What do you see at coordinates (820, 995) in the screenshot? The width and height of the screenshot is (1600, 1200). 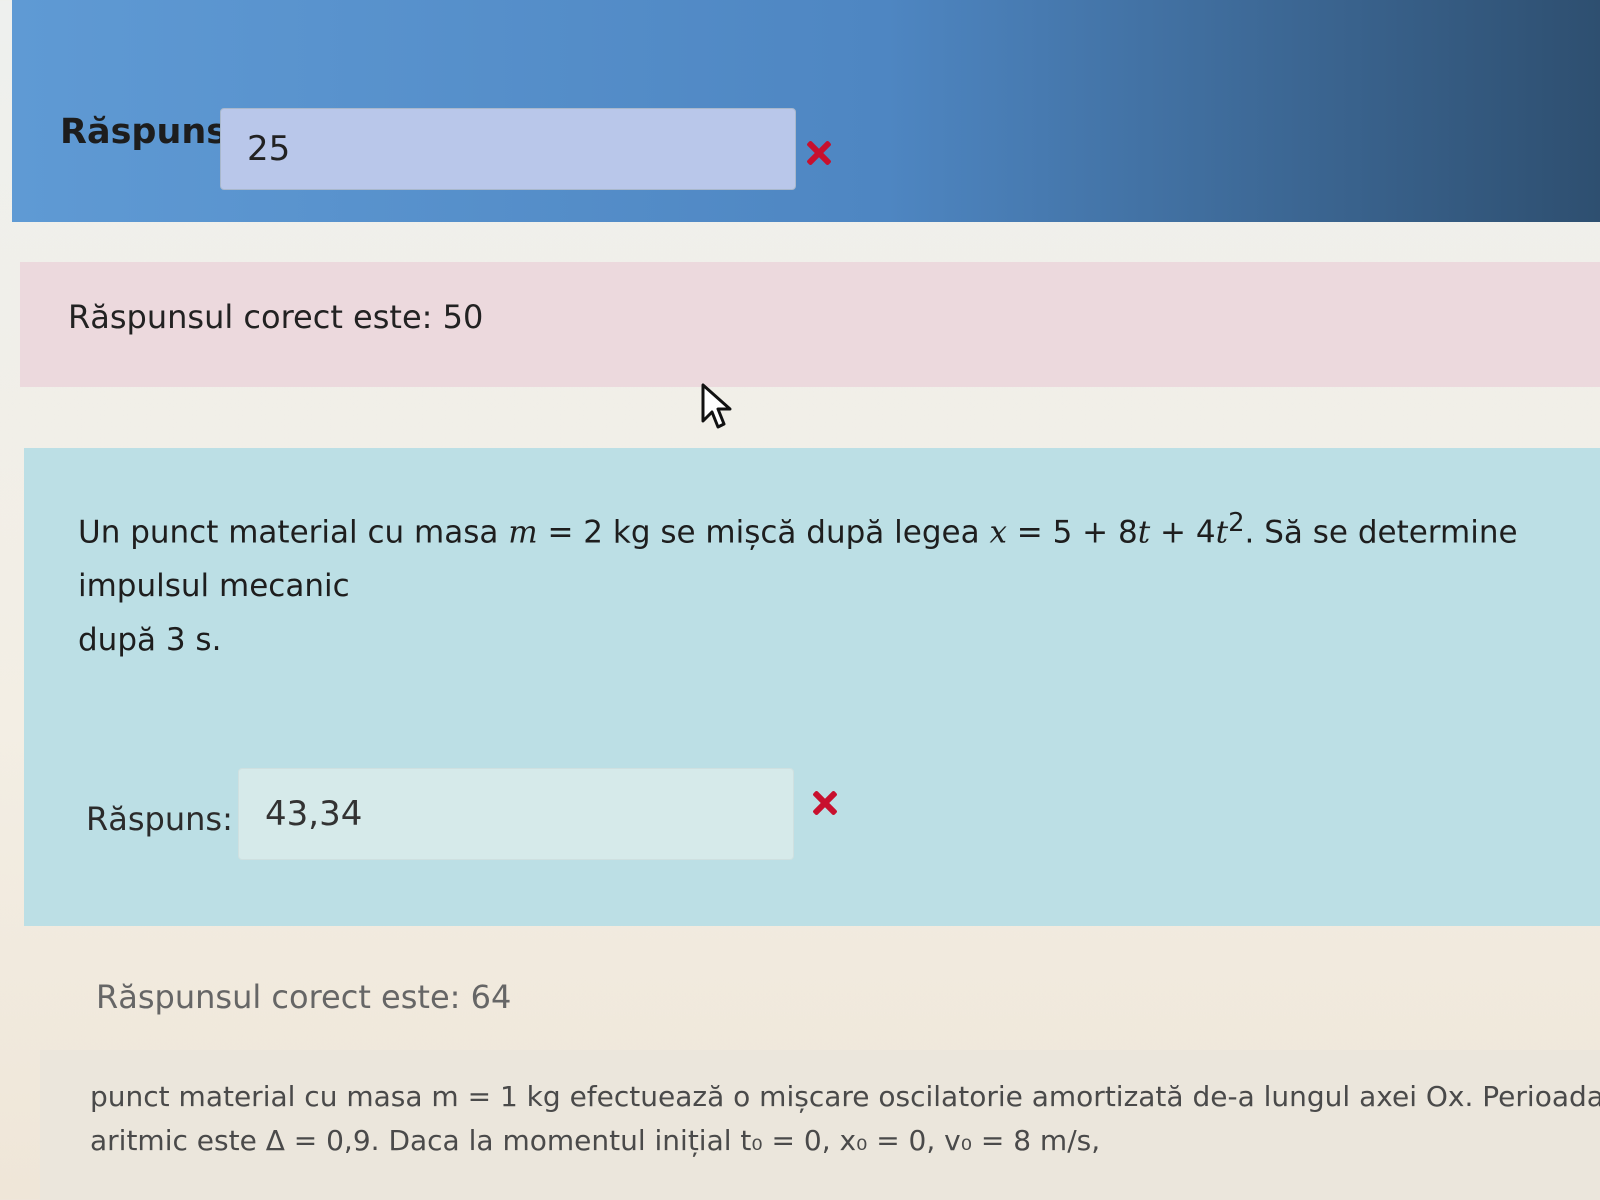 I see `correct-answer-feedback: Răspunsul corect este: 64` at bounding box center [820, 995].